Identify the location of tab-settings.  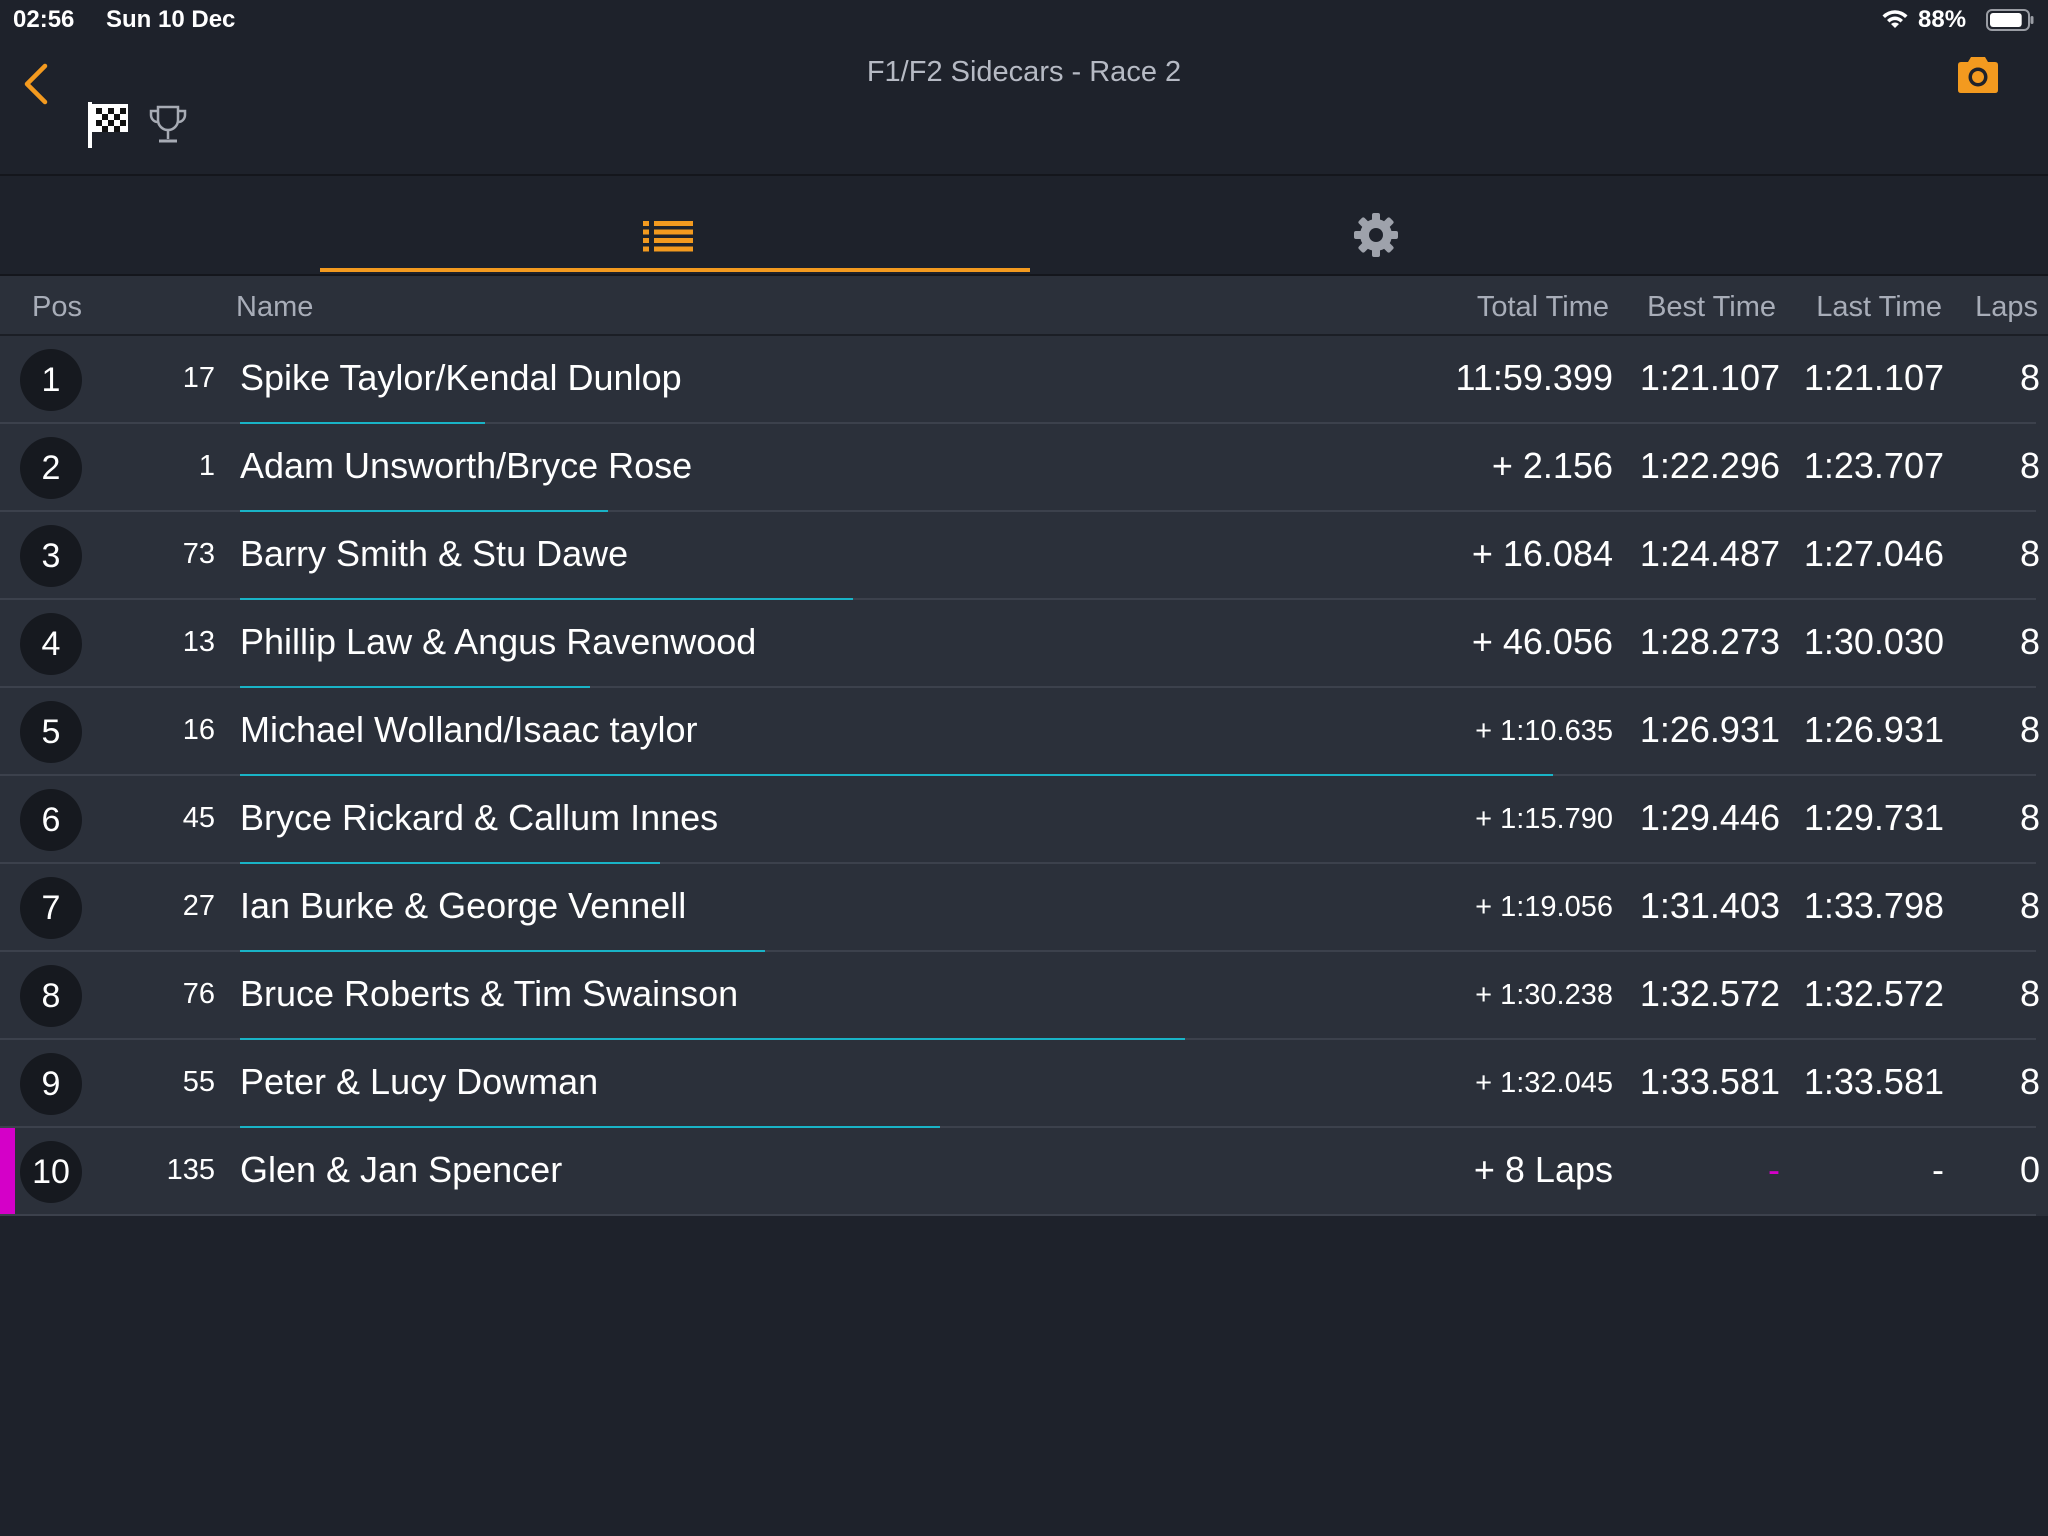
(1385, 225).